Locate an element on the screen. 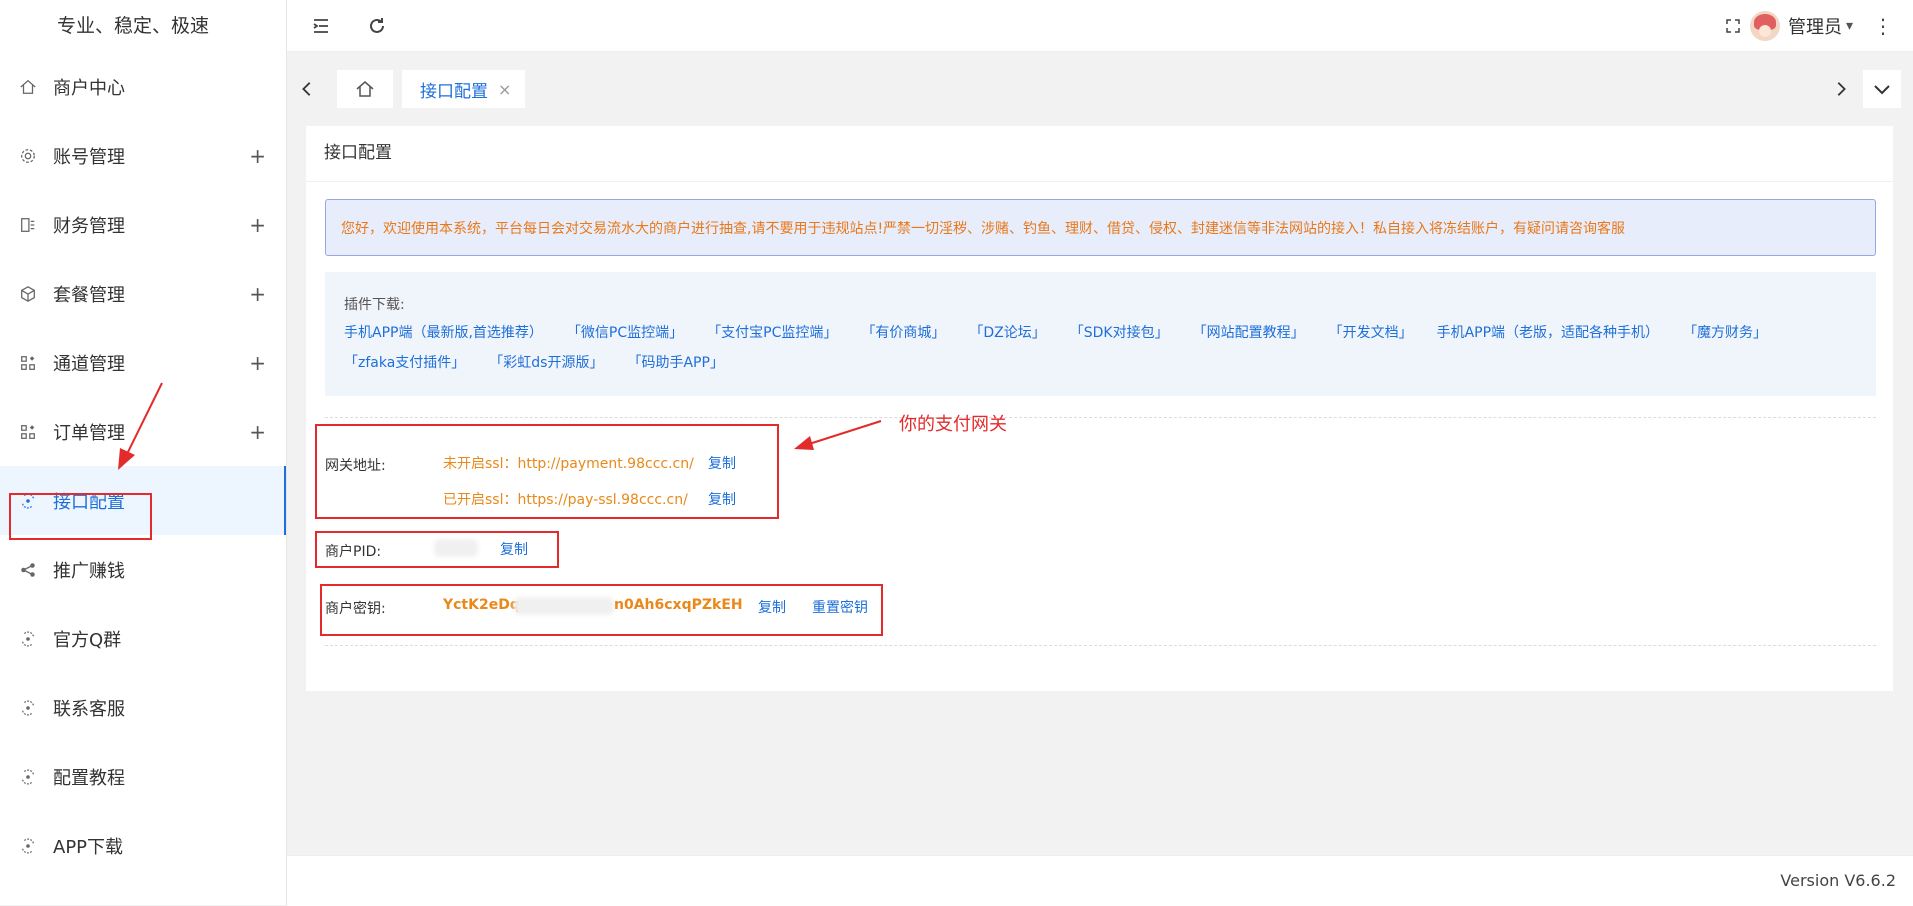 Image resolution: width=1913 pixels, height=906 pixels. sidebar-item-9: 联系客服 is located at coordinates (143, 707).